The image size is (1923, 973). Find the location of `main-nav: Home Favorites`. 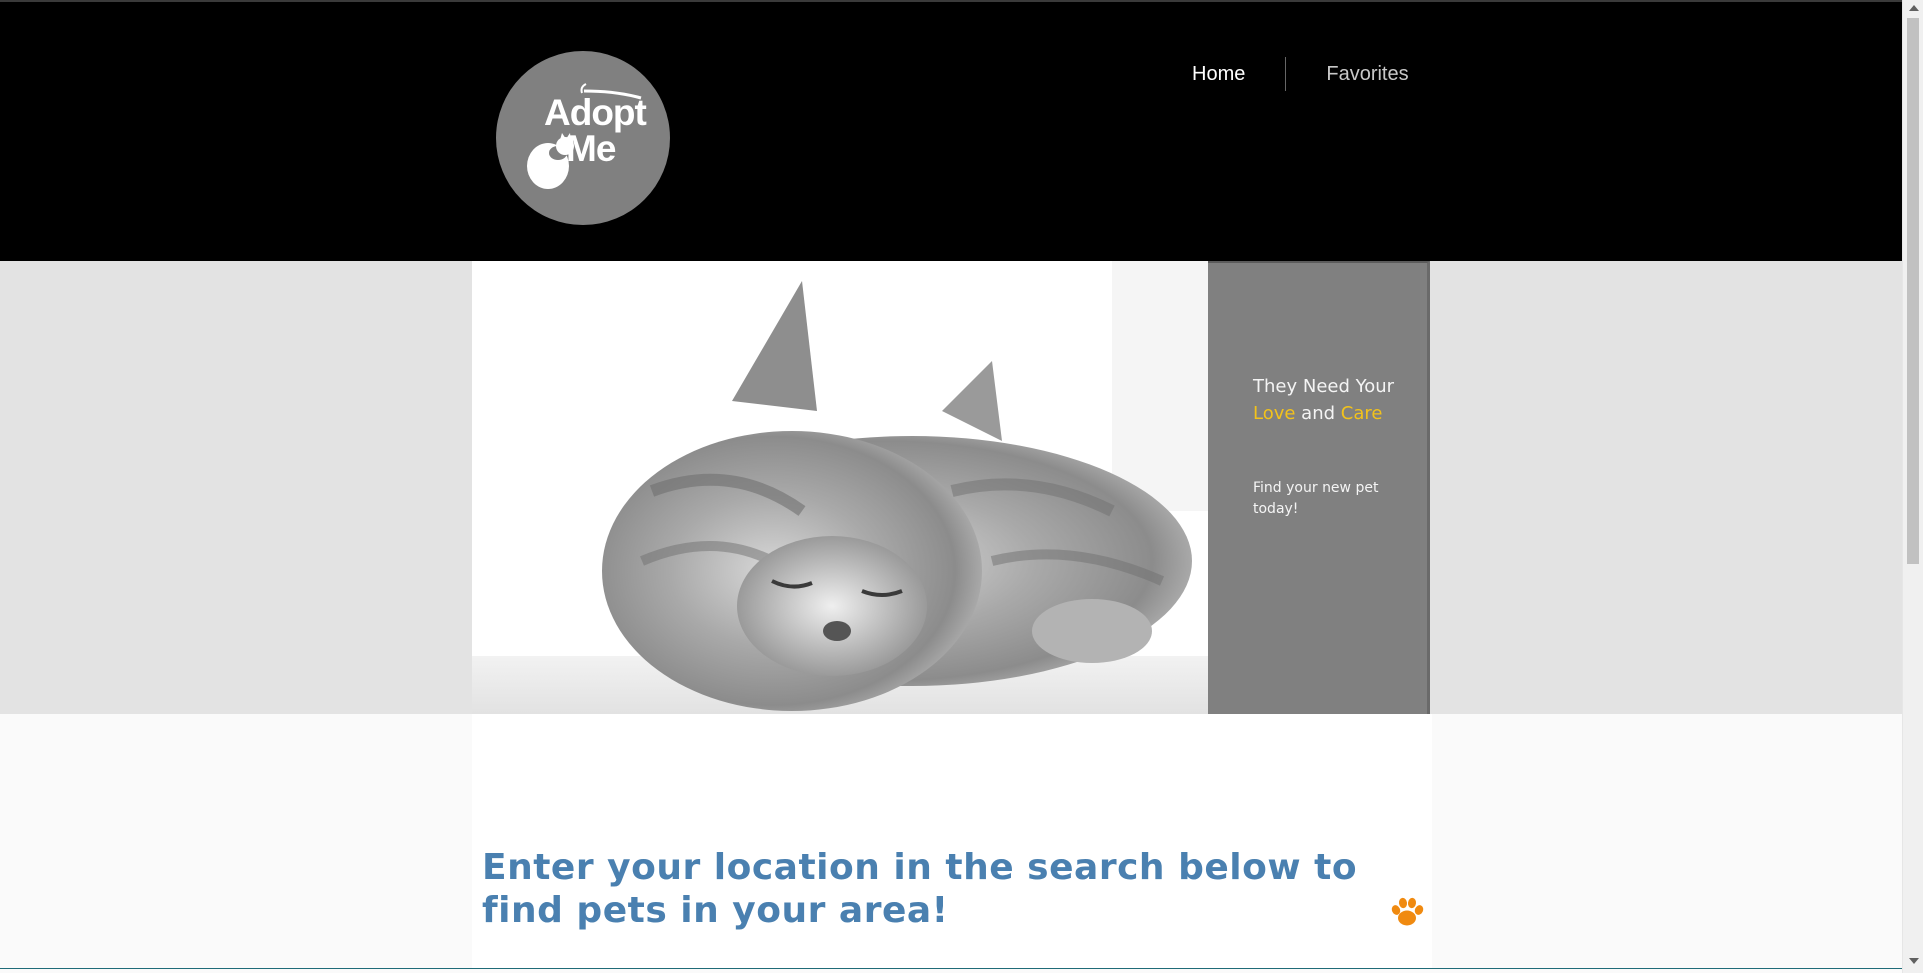

main-nav: Home Favorites is located at coordinates (1289, 74).